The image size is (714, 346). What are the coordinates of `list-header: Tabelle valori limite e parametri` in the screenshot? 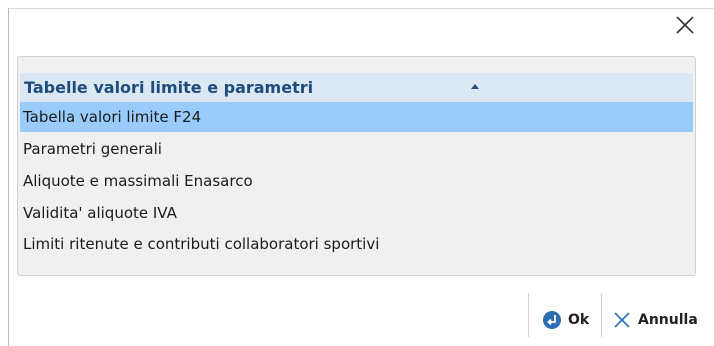 It's located at (356, 87).